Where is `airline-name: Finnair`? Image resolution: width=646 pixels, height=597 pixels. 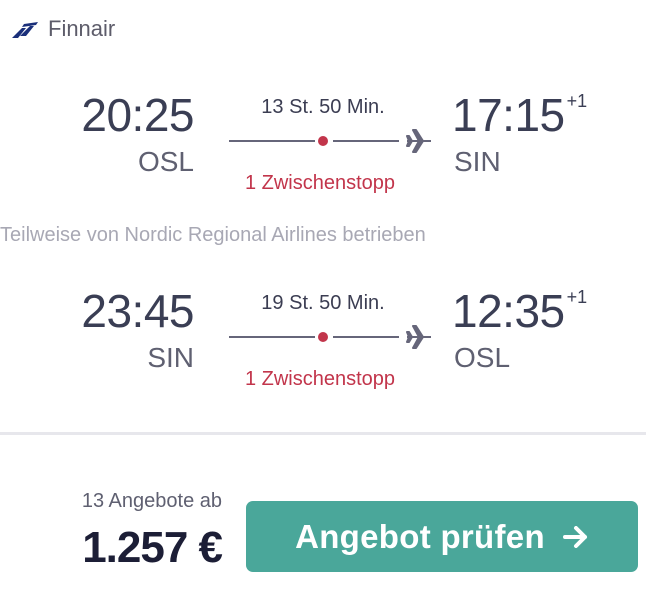 airline-name: Finnair is located at coordinates (82, 28).